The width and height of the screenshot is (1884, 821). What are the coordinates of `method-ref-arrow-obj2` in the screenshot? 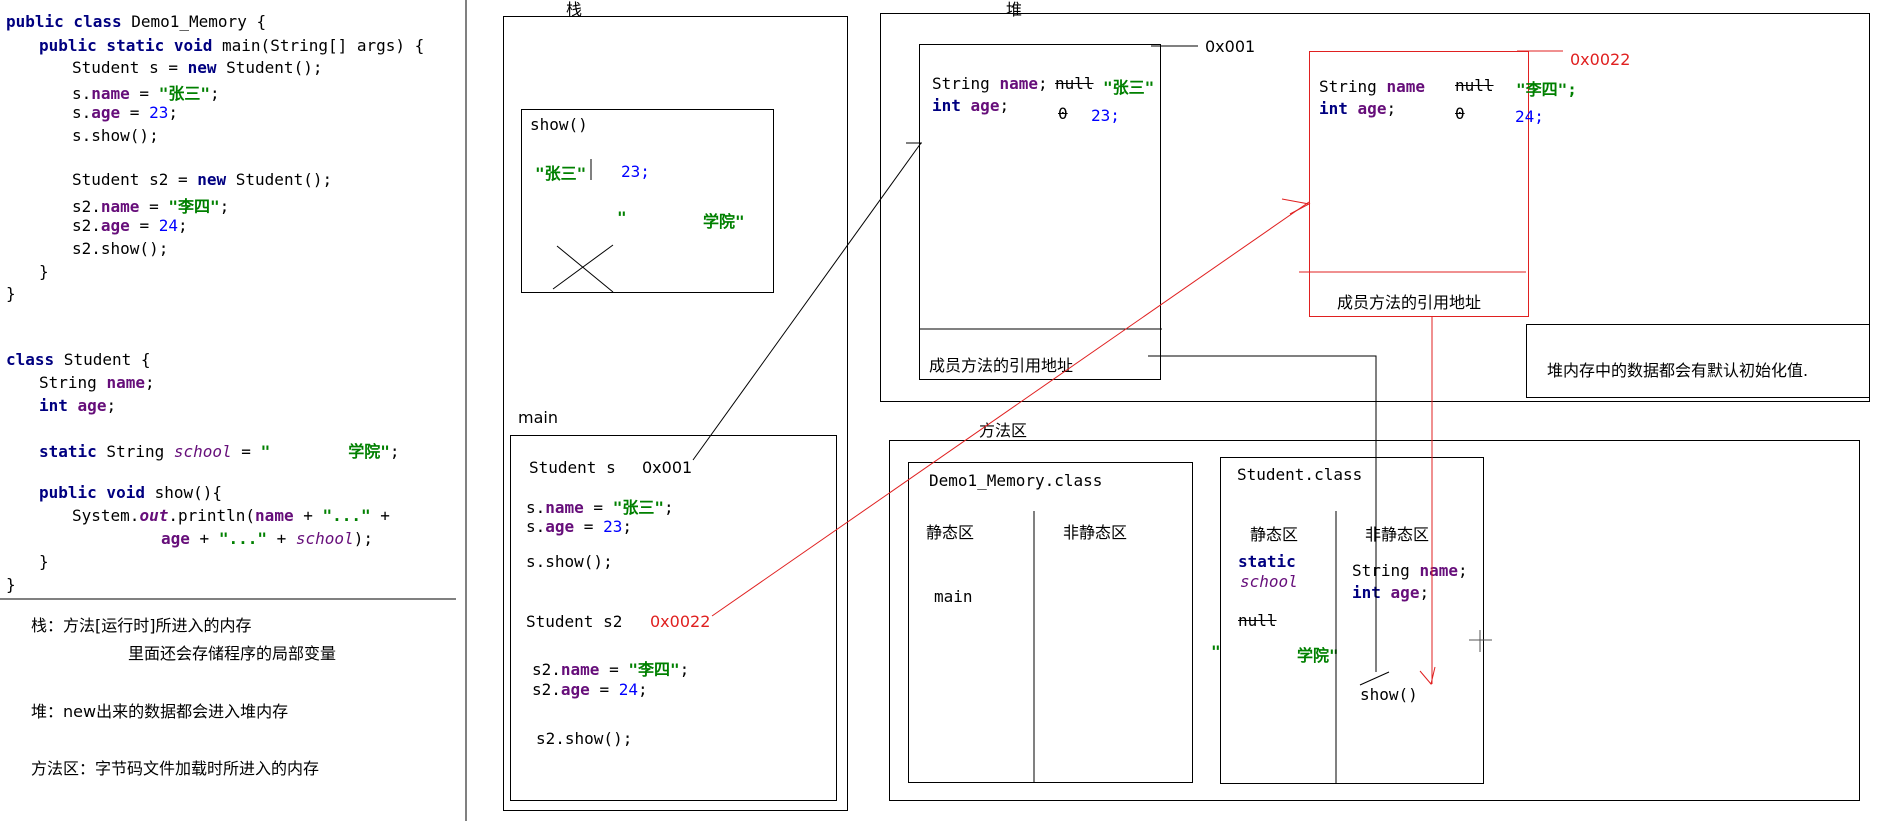 It's located at (1427, 676).